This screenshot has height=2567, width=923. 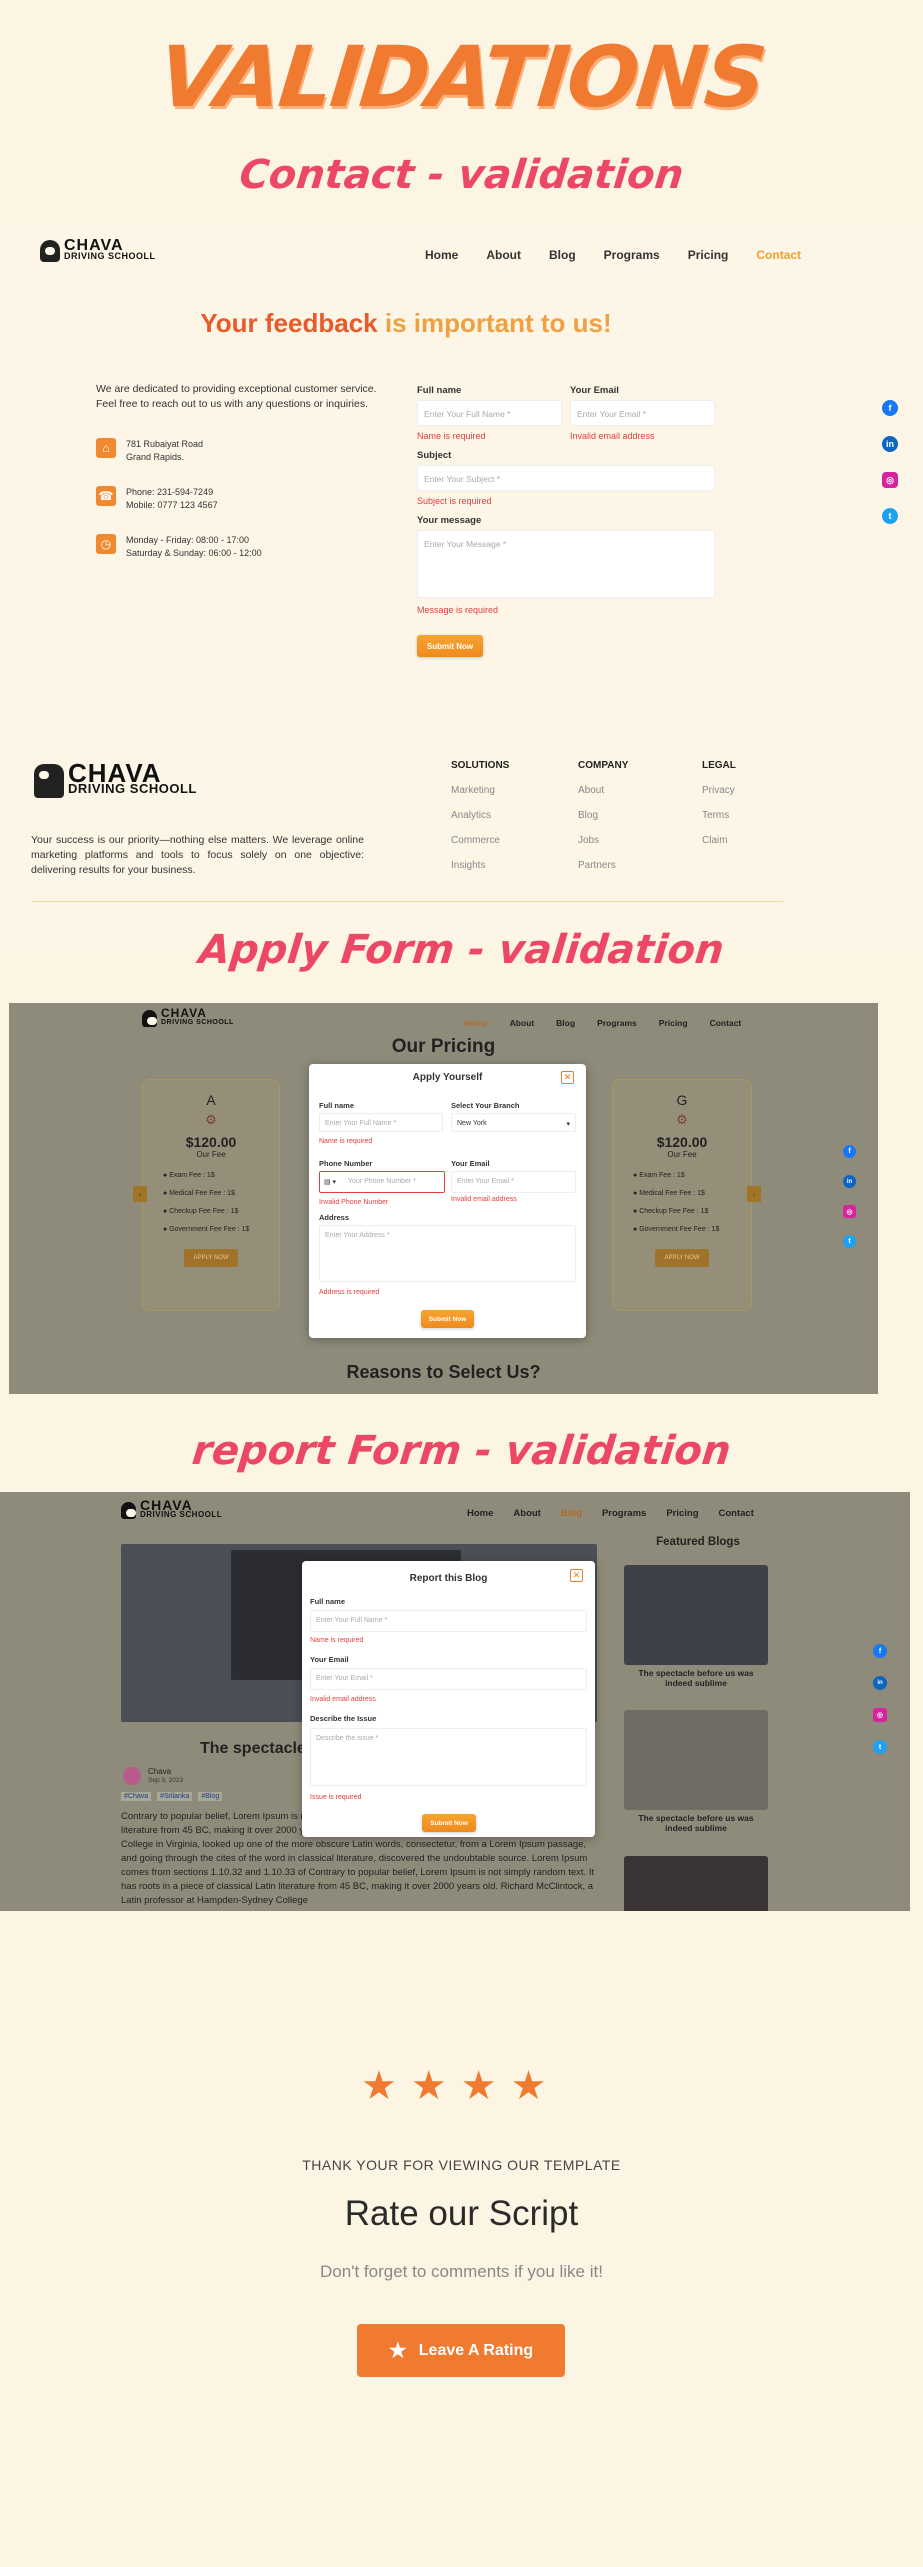 What do you see at coordinates (343, 1699) in the screenshot?
I see `report-email-error: Invalid email address` at bounding box center [343, 1699].